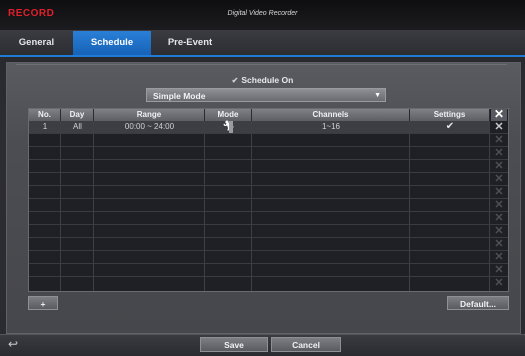  What do you see at coordinates (231, 127) in the screenshot?
I see `range-scroll-indicator` at bounding box center [231, 127].